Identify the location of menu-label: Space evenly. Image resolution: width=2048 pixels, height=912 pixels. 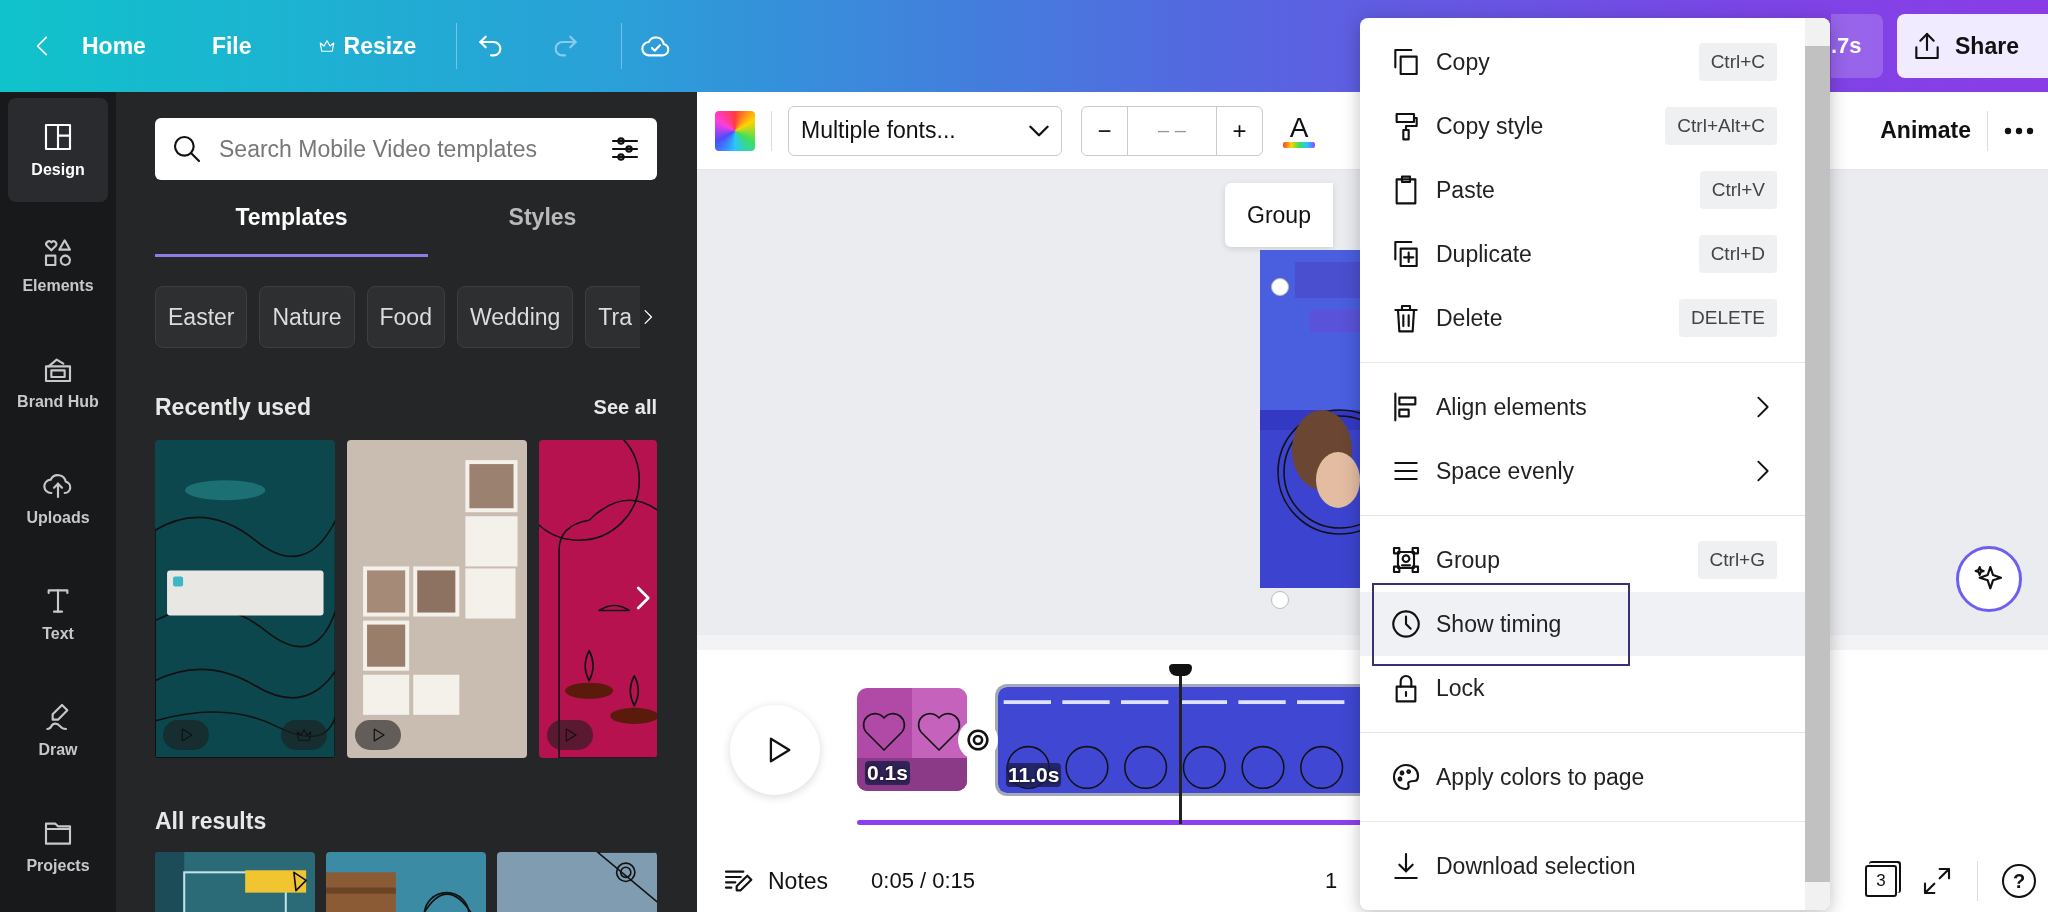
(1505, 471).